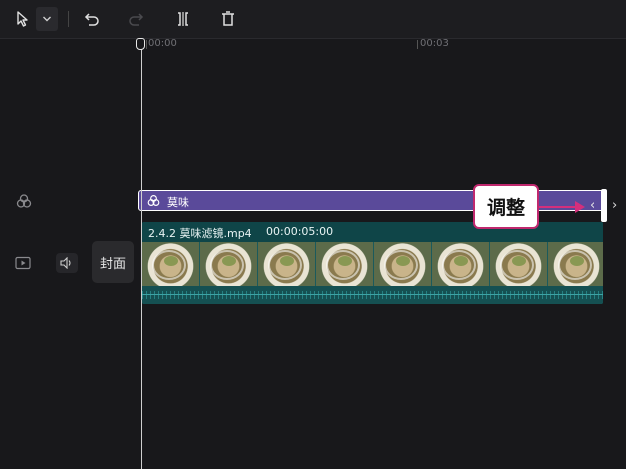  What do you see at coordinates (178, 202) in the screenshot?
I see `filter-clip-label: 莫味` at bounding box center [178, 202].